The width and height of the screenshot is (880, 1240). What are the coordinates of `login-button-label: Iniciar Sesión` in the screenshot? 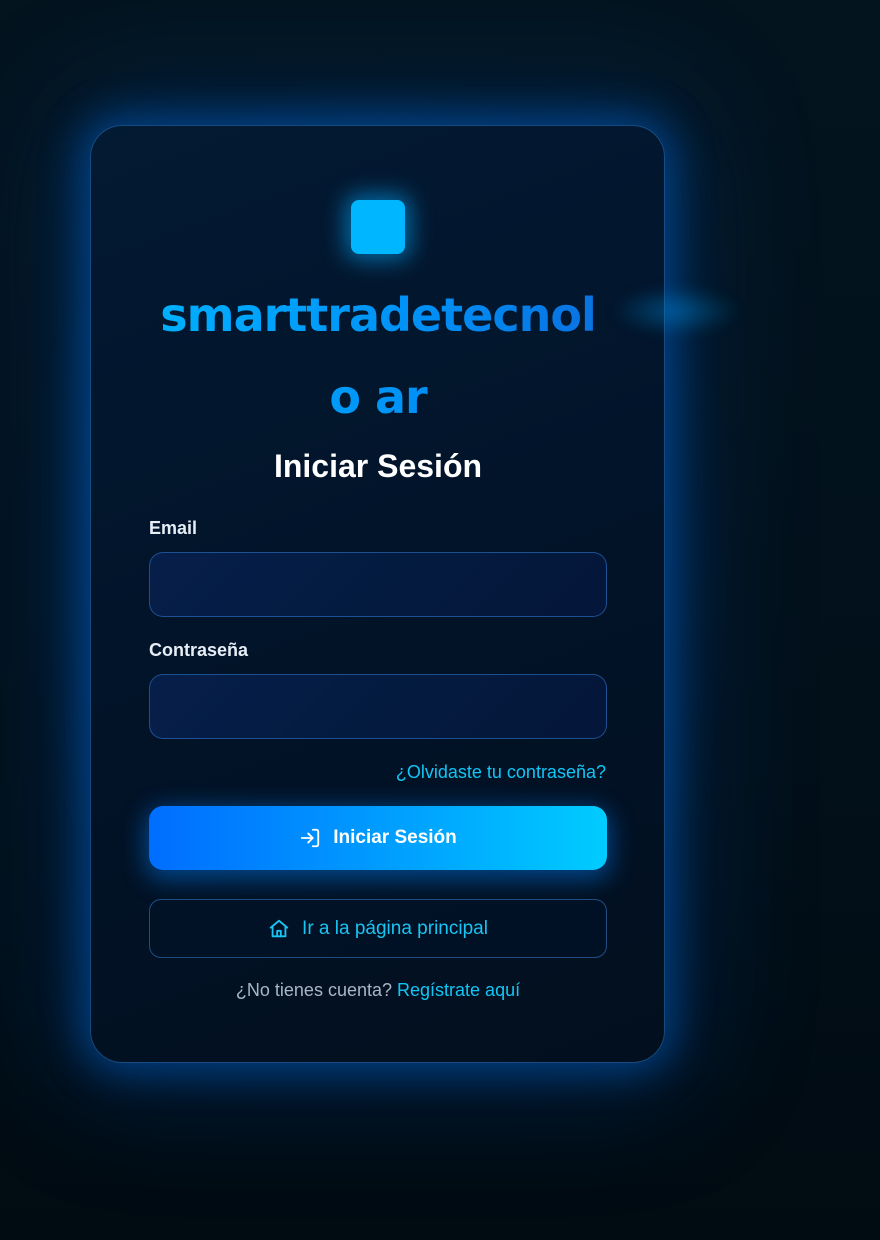 It's located at (395, 837).